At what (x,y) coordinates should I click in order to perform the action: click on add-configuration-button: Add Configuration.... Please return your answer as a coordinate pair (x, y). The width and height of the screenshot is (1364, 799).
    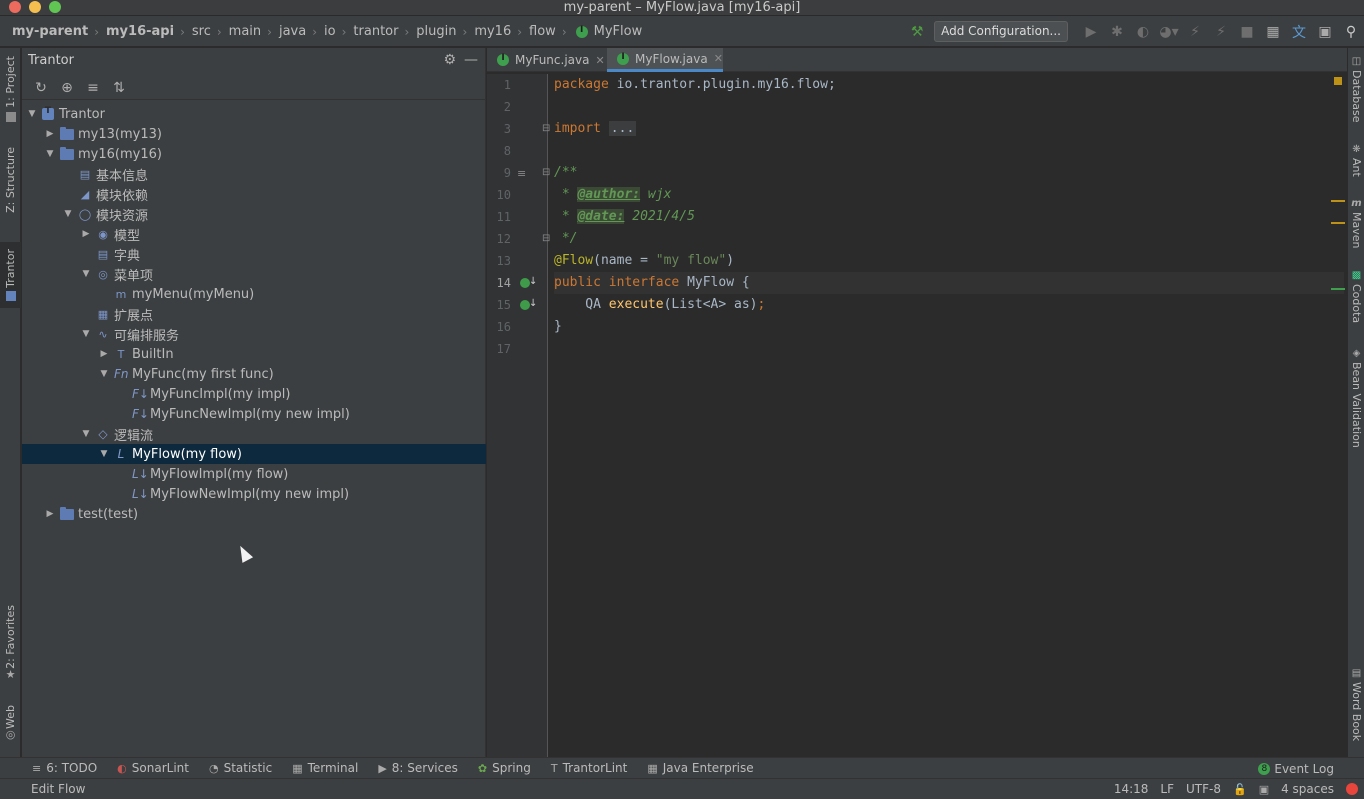
    Looking at the image, I should click on (1001, 31).